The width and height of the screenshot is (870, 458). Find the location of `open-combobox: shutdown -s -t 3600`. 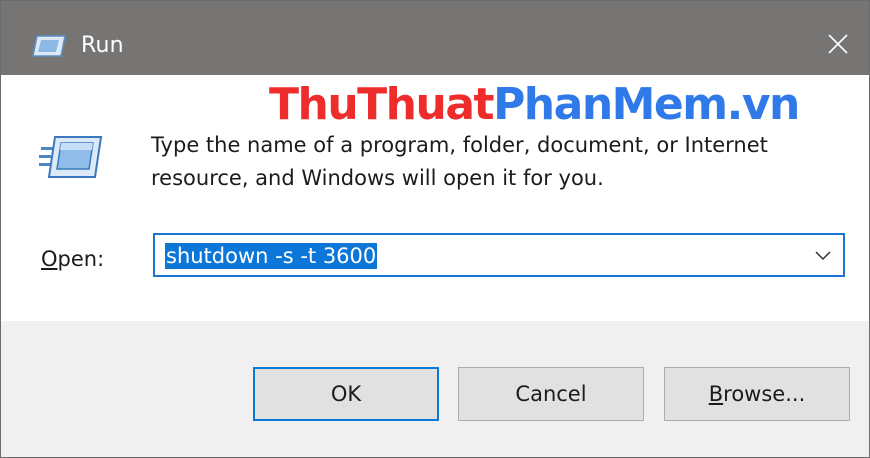

open-combobox: shutdown -s -t 3600 is located at coordinates (499, 255).